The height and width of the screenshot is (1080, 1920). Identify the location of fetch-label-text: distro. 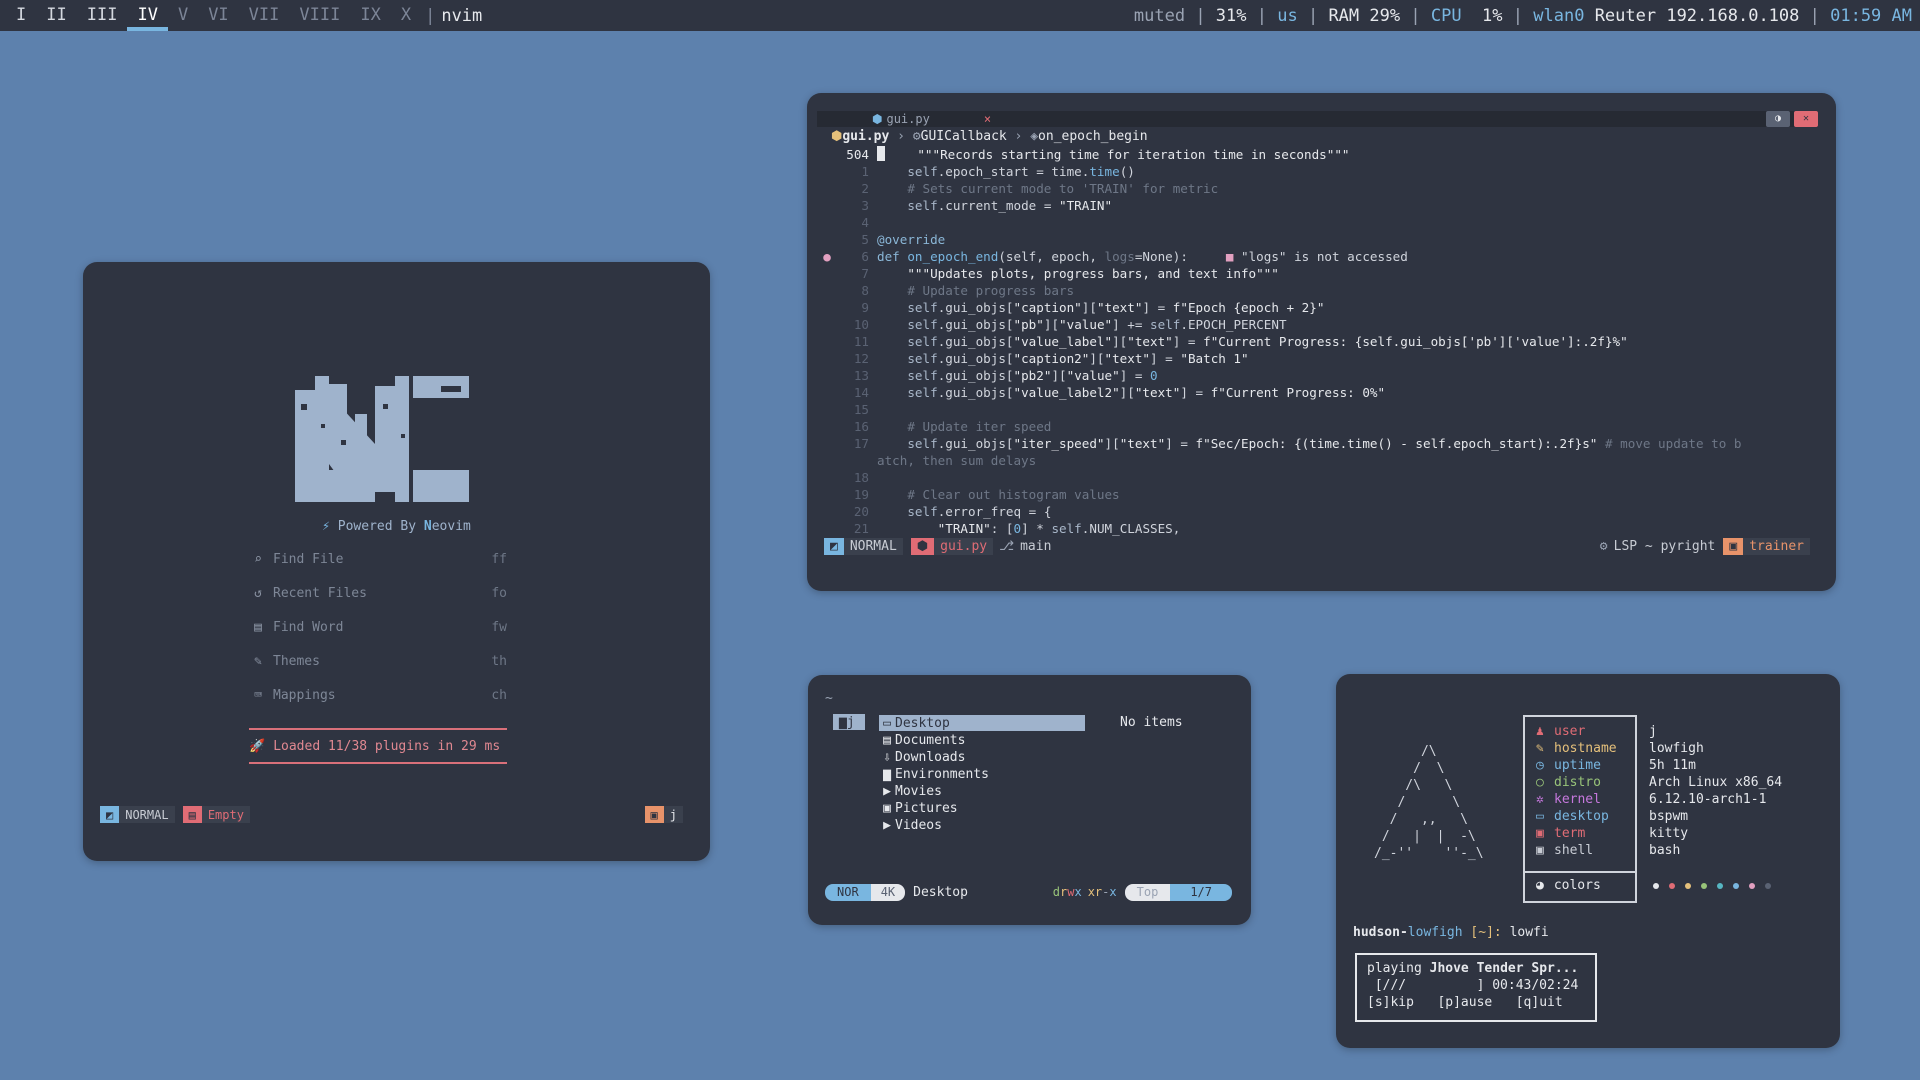
(1577, 782).